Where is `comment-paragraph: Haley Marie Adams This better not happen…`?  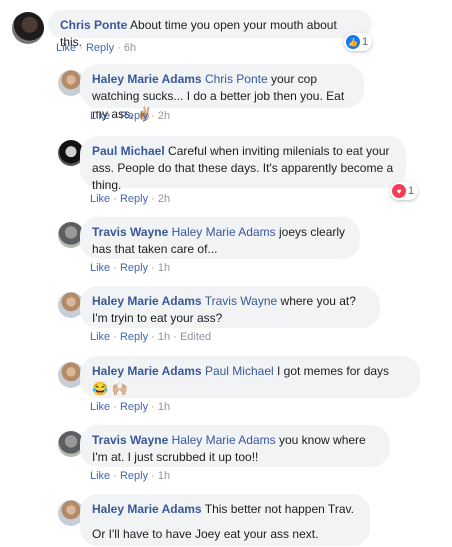 comment-paragraph: Haley Marie Adams This better not happen… is located at coordinates (225, 509).